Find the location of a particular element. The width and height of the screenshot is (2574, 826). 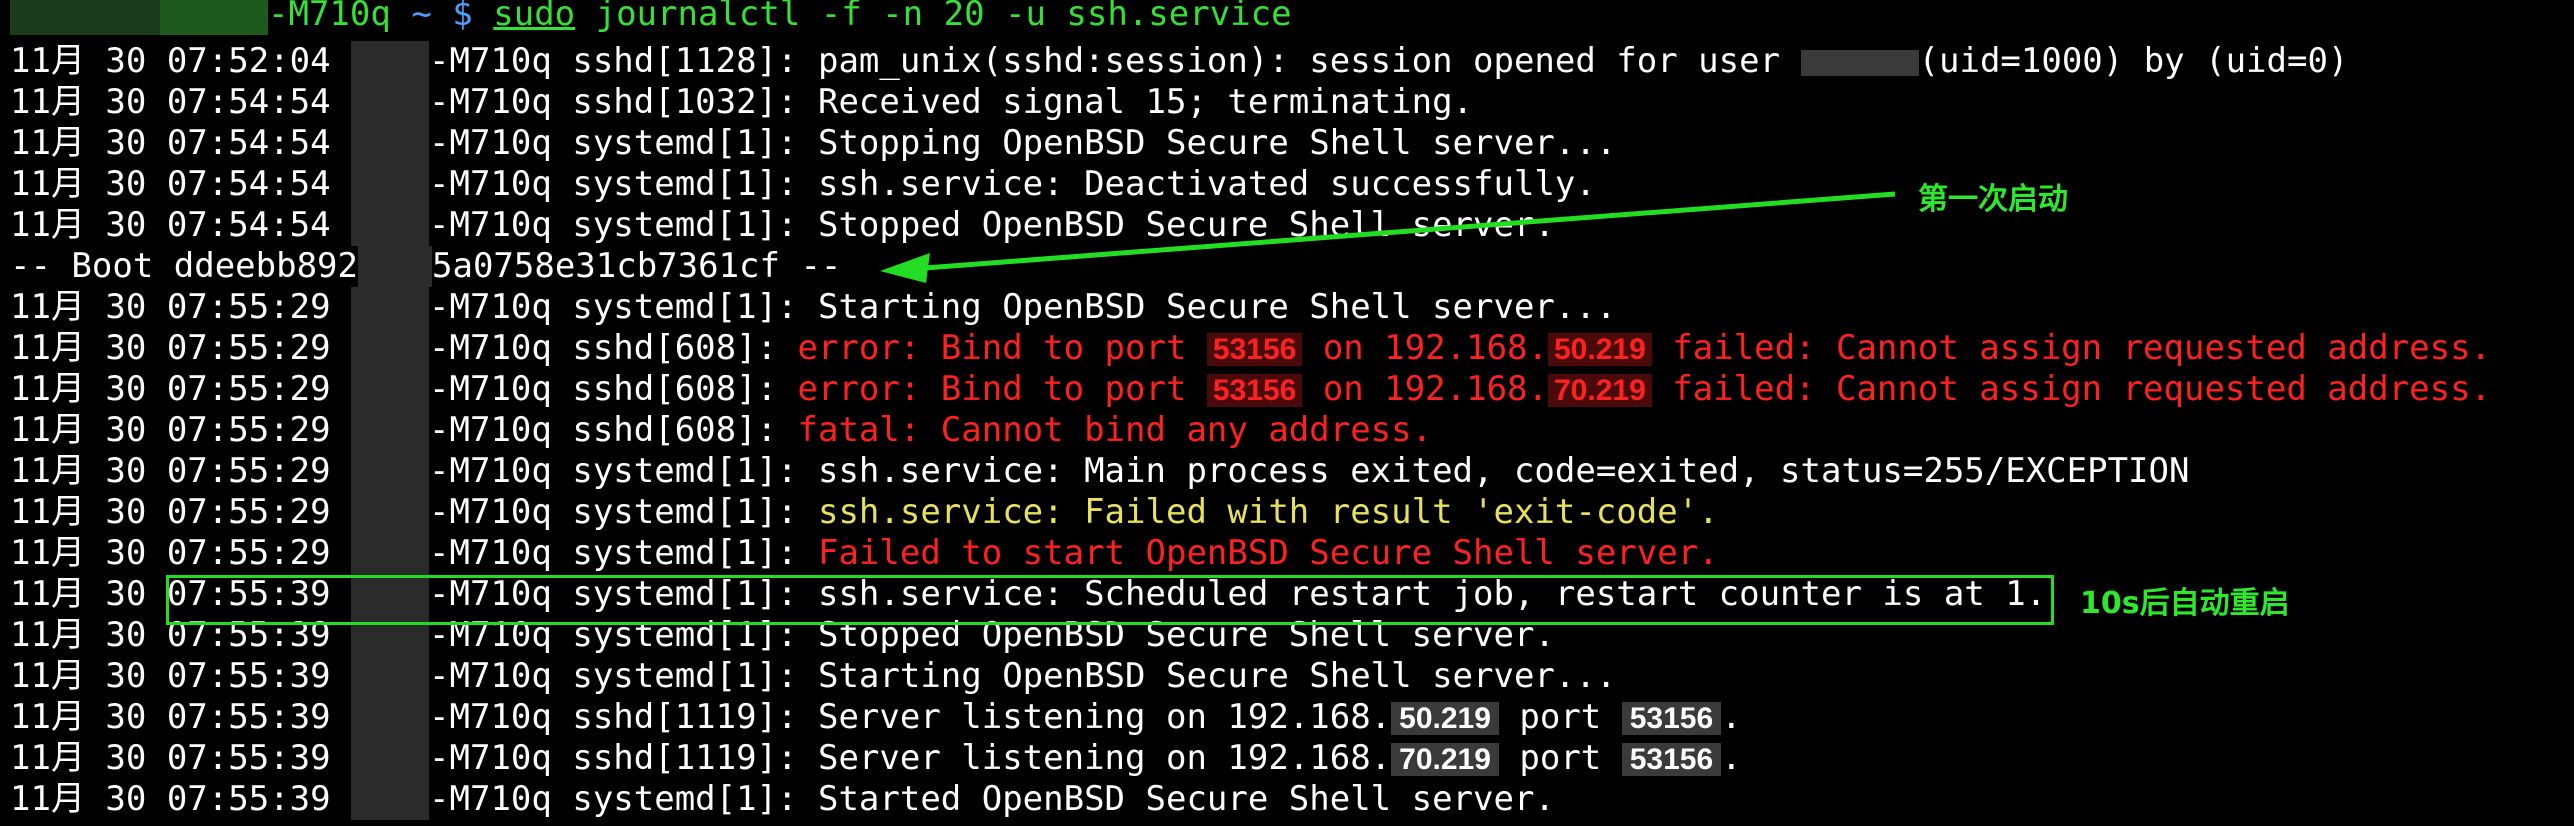

annotation-arrow is located at coordinates (1388, 237).